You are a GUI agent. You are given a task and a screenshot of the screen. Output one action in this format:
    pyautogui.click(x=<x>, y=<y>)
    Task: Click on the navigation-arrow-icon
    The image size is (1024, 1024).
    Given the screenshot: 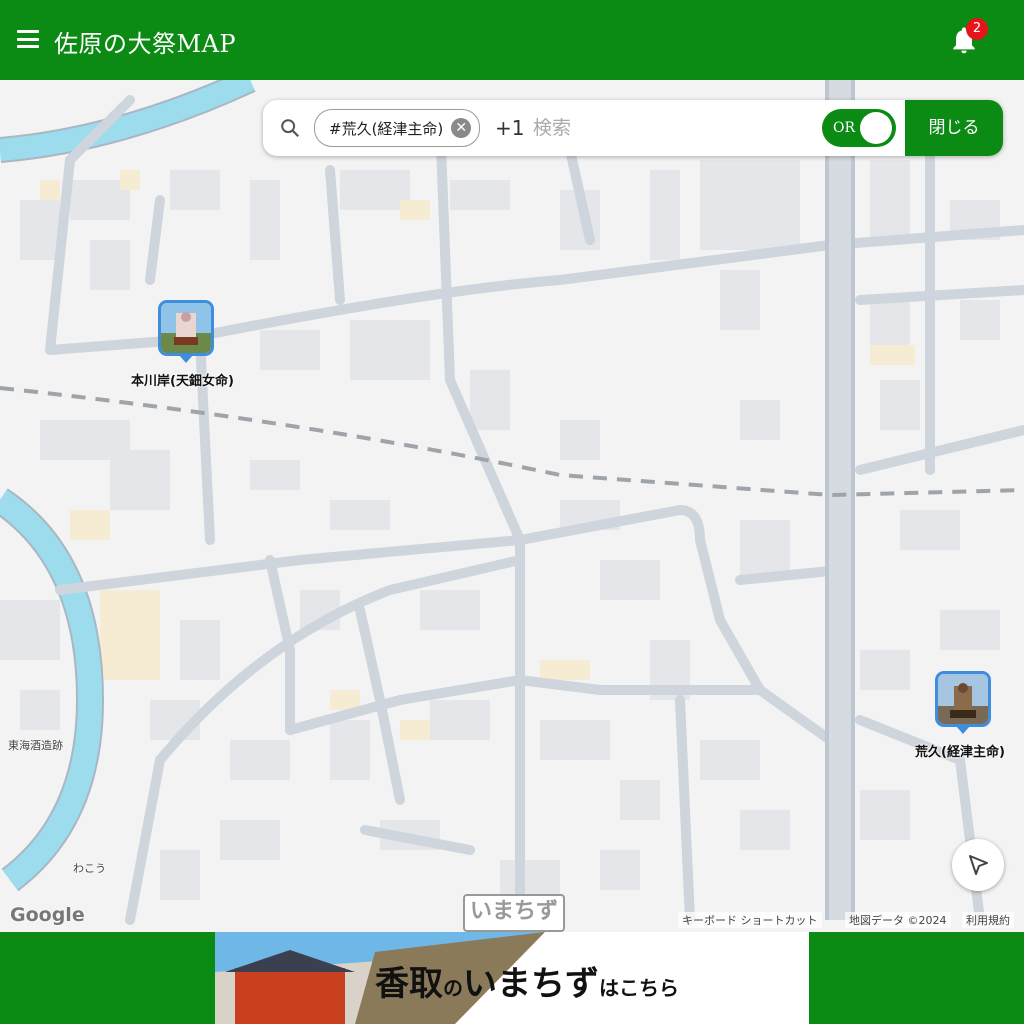 What is the action you would take?
    pyautogui.click(x=978, y=865)
    